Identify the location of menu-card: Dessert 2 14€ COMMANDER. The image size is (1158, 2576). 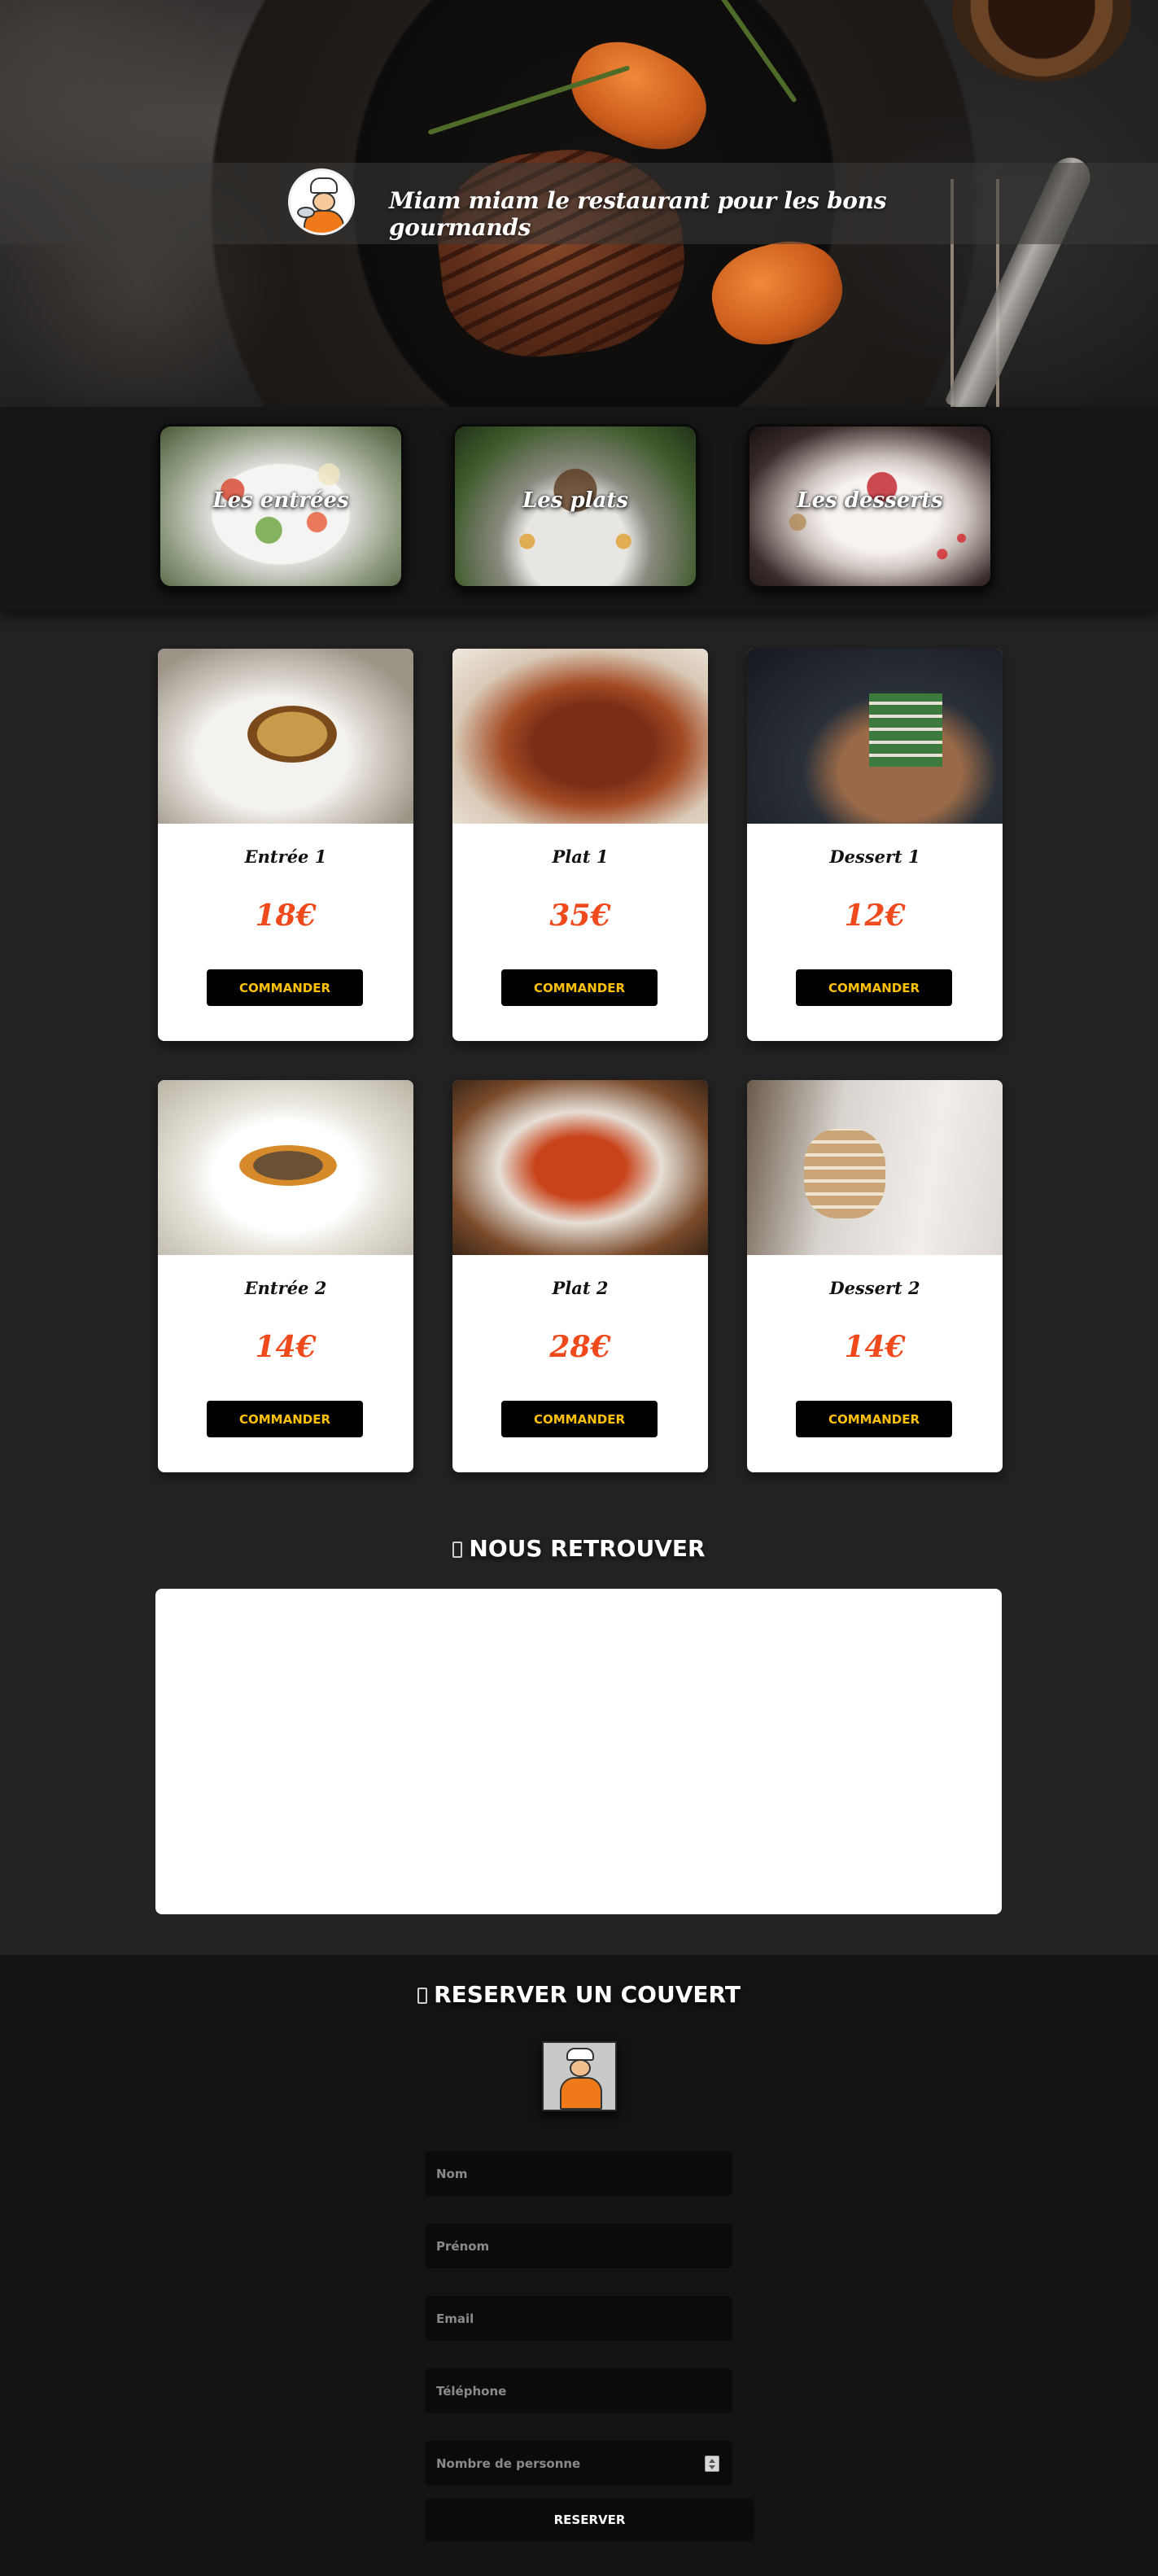
(875, 1276).